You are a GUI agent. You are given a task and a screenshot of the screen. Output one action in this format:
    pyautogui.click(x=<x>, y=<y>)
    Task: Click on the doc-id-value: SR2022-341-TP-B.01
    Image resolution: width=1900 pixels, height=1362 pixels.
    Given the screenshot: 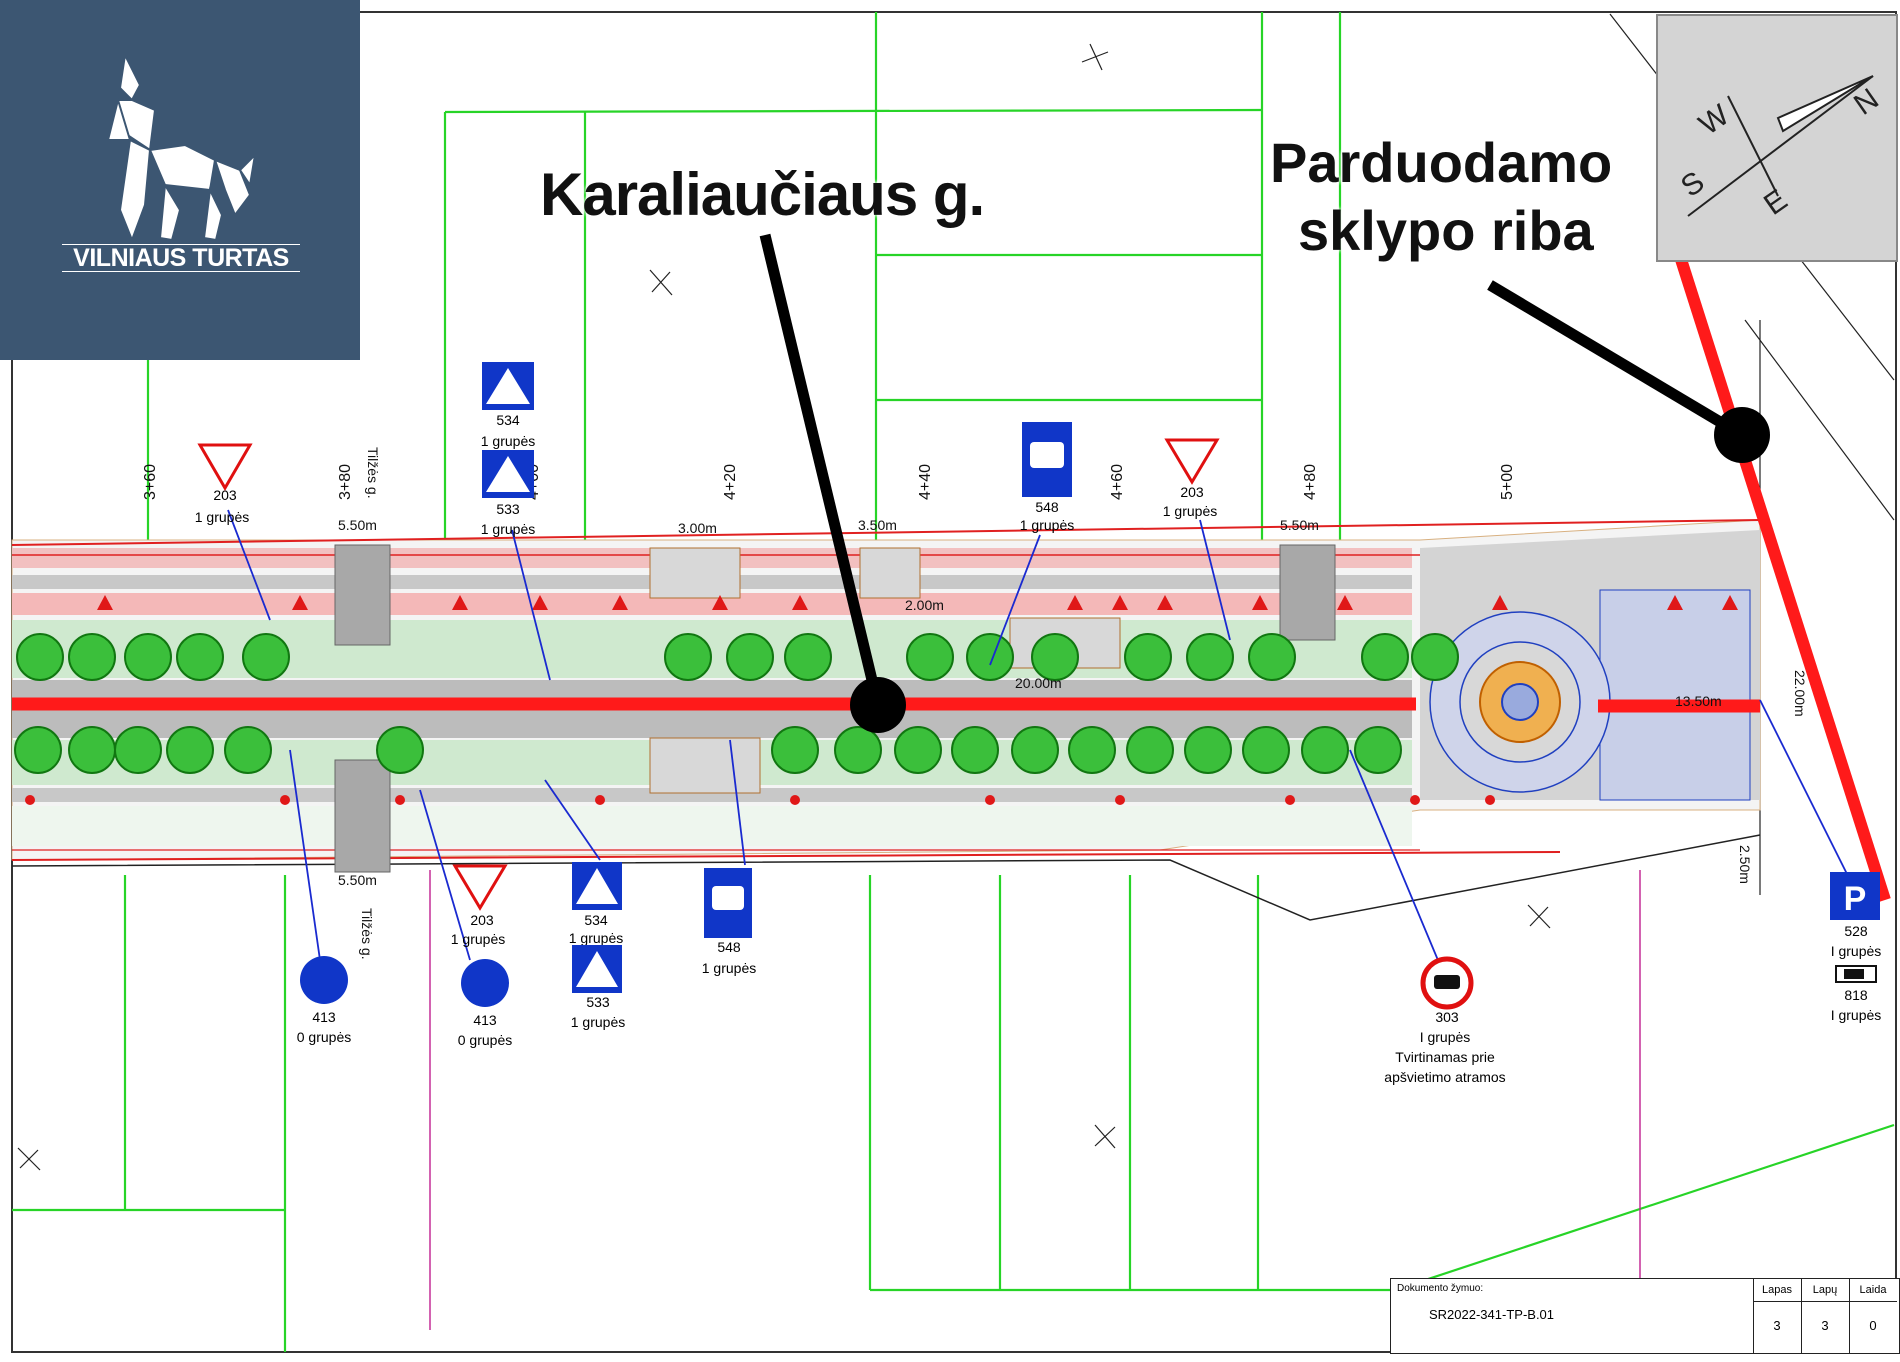 What is the action you would take?
    pyautogui.click(x=1492, y=1314)
    